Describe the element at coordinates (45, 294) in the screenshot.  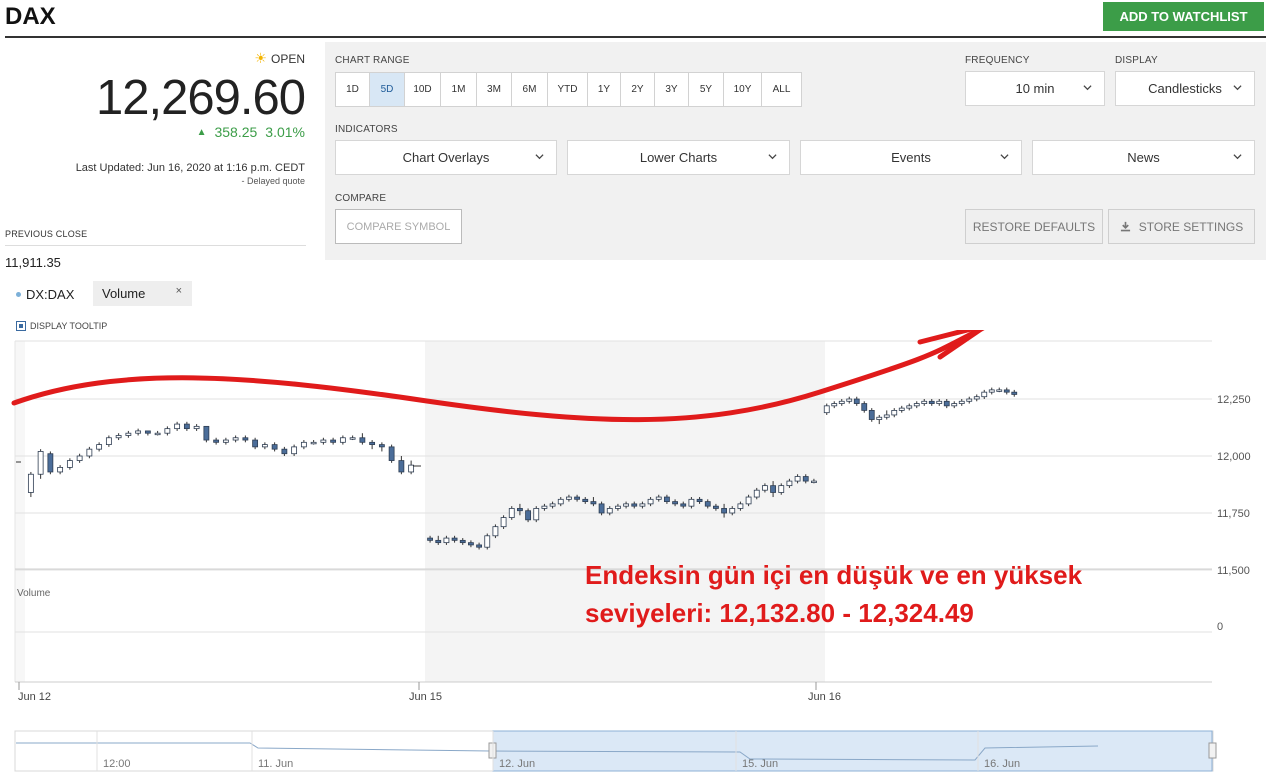
I see `series-symbol-tag: DX:DAX` at that location.